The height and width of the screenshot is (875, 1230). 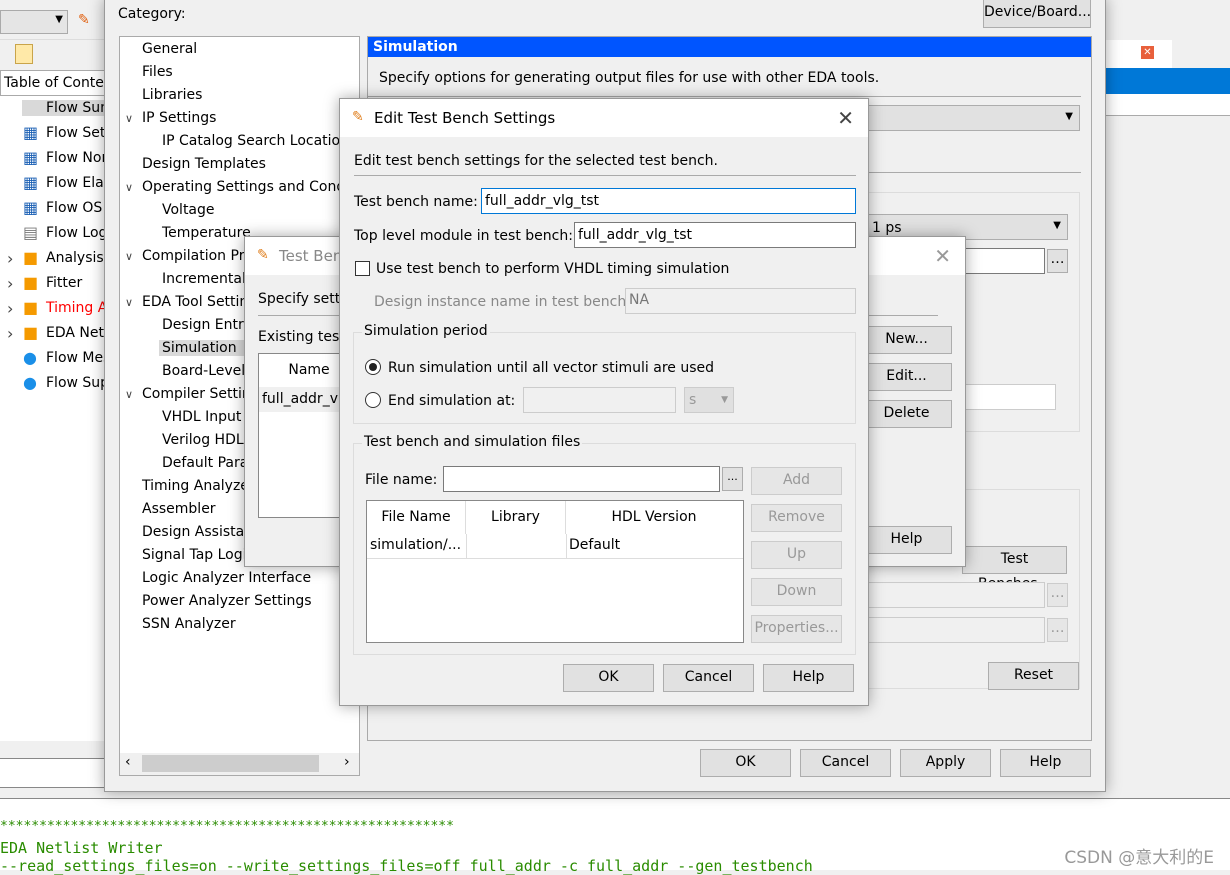 I want to click on tree-item: Board-Level, so click(x=203, y=371).